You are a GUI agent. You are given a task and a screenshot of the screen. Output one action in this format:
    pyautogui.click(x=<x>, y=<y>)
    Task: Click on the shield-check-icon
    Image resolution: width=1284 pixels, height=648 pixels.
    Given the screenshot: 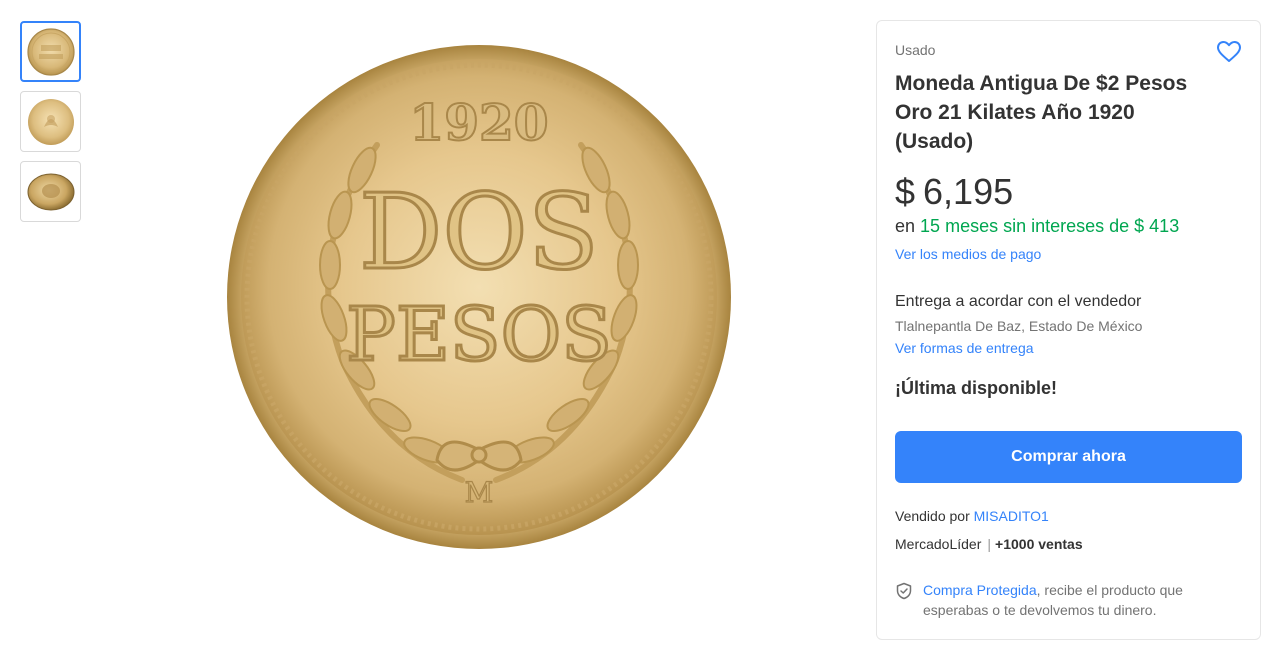 What is the action you would take?
    pyautogui.click(x=904, y=591)
    